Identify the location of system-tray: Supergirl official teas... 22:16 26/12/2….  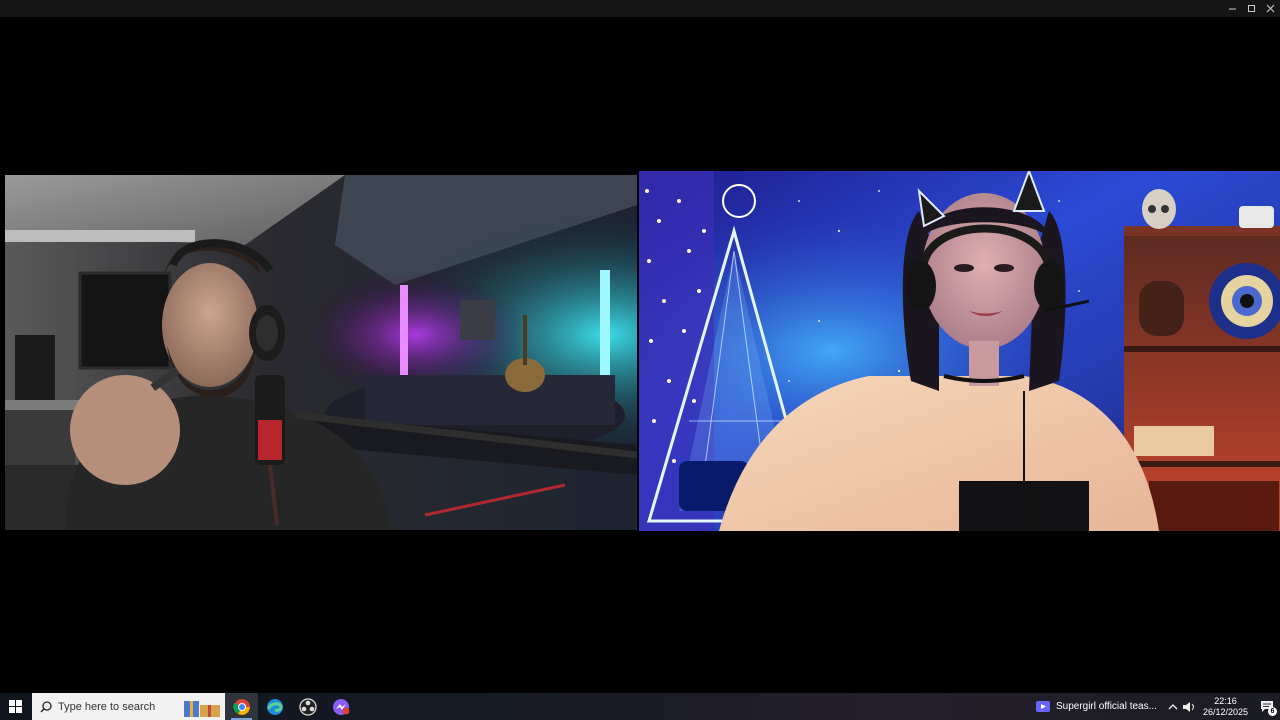
(1154, 706).